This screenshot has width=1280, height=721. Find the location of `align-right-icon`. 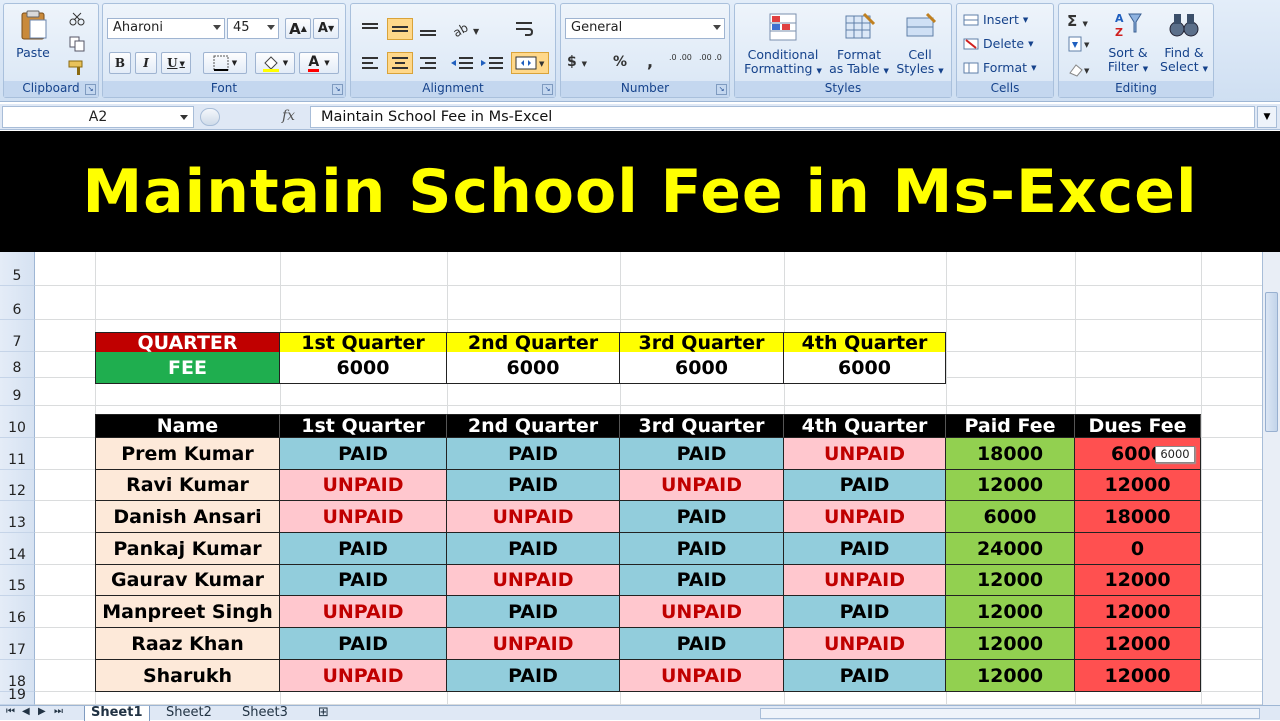

align-right-icon is located at coordinates (428, 63).